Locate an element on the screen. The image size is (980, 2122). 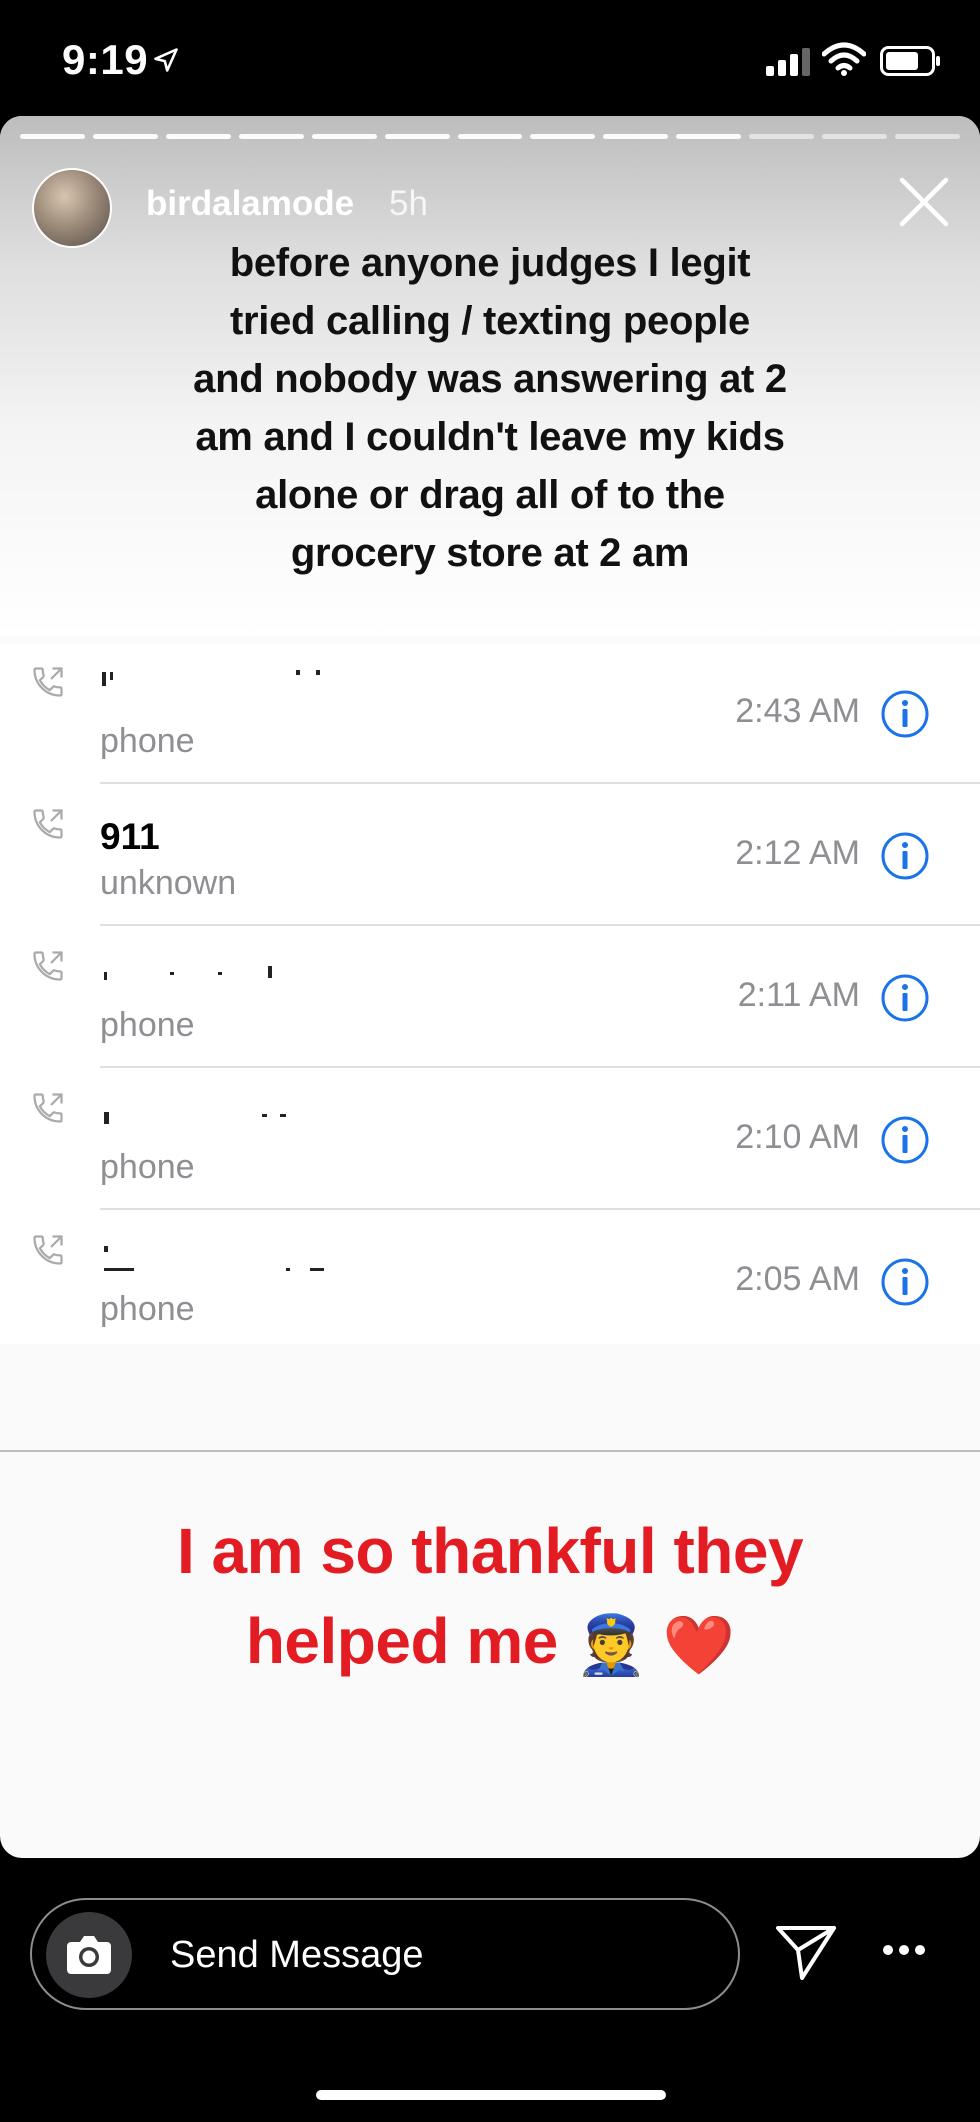
avatar is located at coordinates (72, 208).